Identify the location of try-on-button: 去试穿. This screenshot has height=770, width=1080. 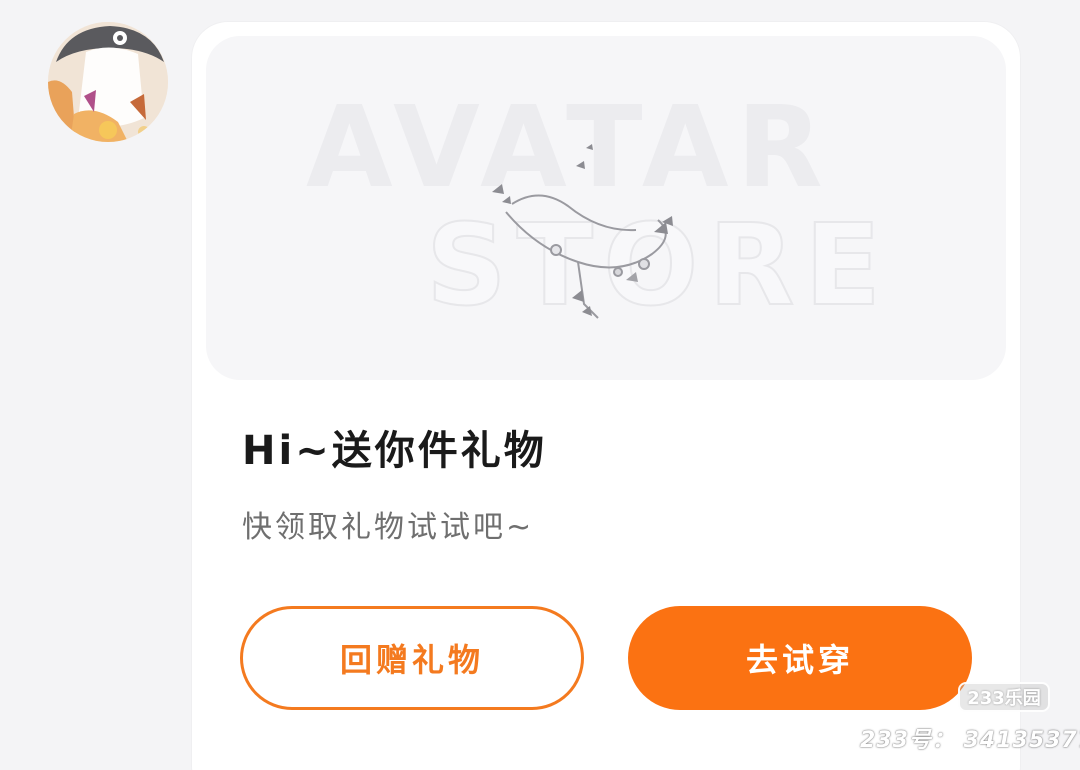
(800, 658).